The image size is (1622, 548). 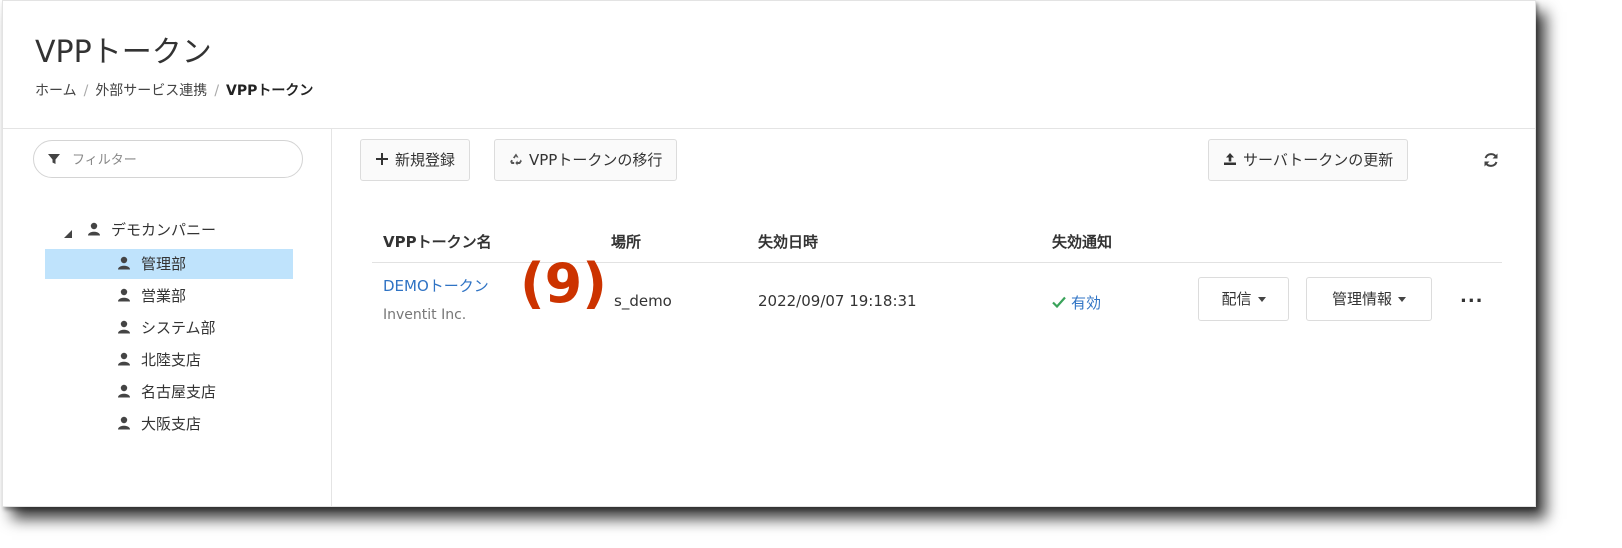 I want to click on breadcrumb: ホーム / 外部サービス連携 / VPPトークン, so click(x=174, y=90).